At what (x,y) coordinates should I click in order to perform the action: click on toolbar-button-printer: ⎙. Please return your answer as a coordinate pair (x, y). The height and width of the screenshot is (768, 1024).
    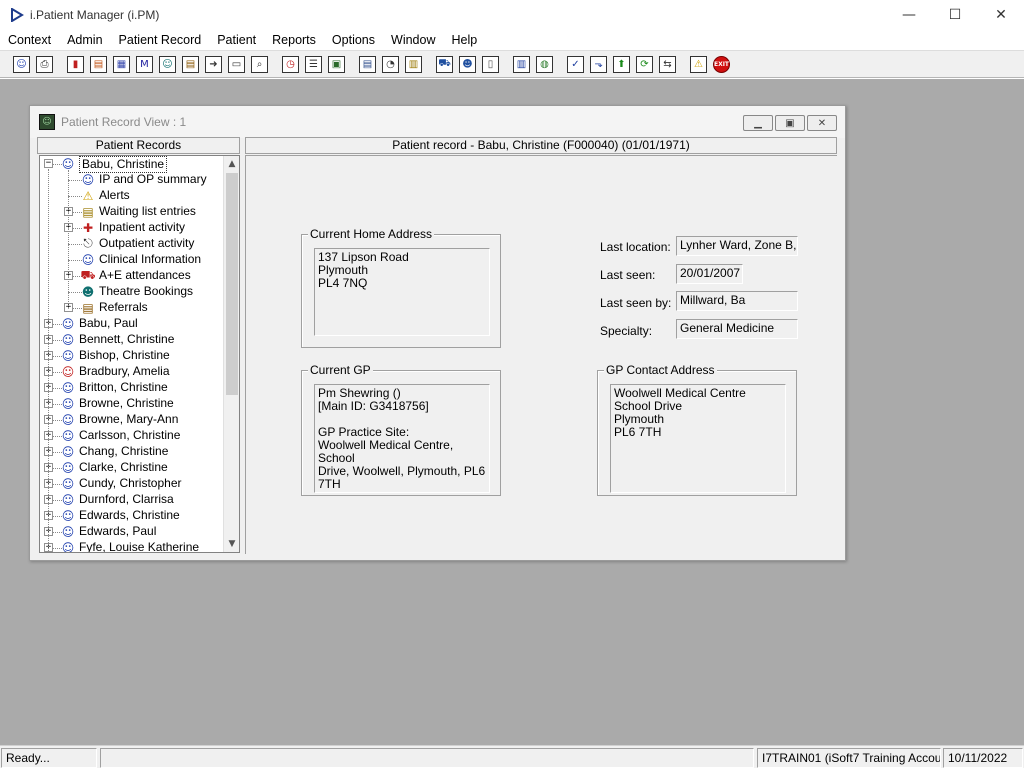
    Looking at the image, I should click on (44, 64).